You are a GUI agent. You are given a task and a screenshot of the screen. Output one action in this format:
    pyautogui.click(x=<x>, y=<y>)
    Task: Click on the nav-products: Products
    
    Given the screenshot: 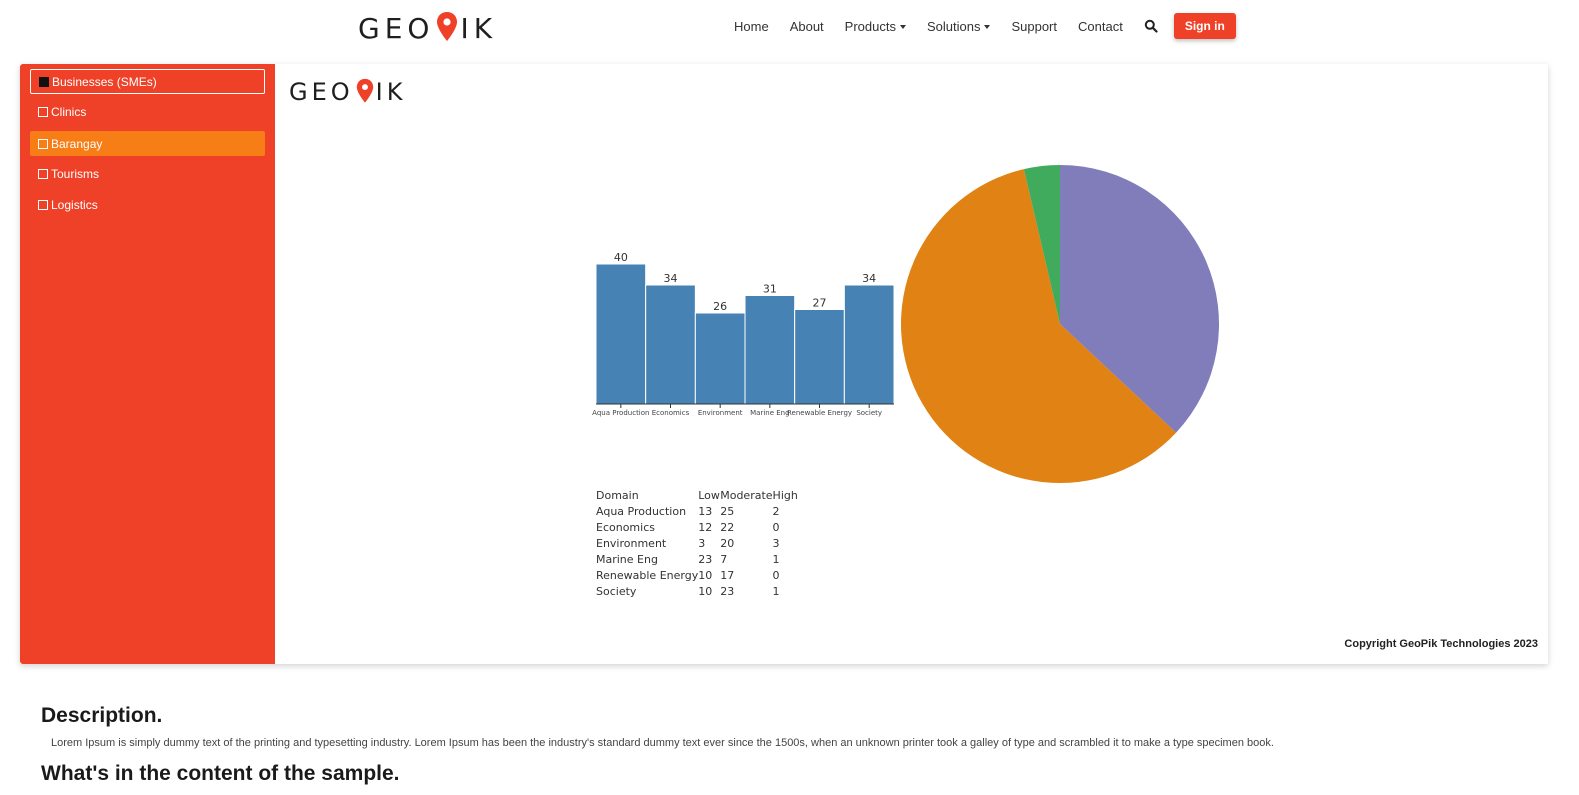 What is the action you would take?
    pyautogui.click(x=875, y=26)
    